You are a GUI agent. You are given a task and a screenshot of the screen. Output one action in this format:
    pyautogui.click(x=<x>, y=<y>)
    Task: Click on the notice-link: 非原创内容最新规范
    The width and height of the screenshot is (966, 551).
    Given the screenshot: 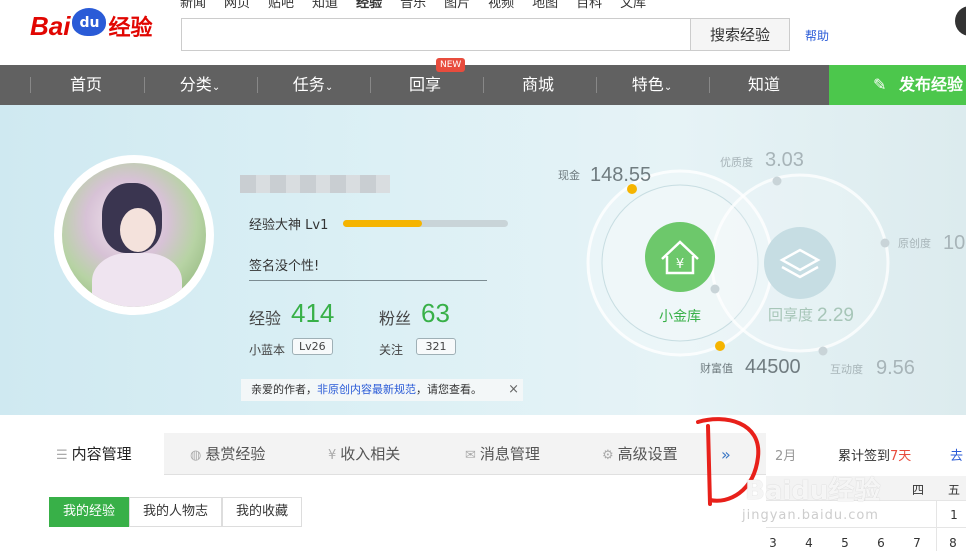 What is the action you would take?
    pyautogui.click(x=366, y=389)
    